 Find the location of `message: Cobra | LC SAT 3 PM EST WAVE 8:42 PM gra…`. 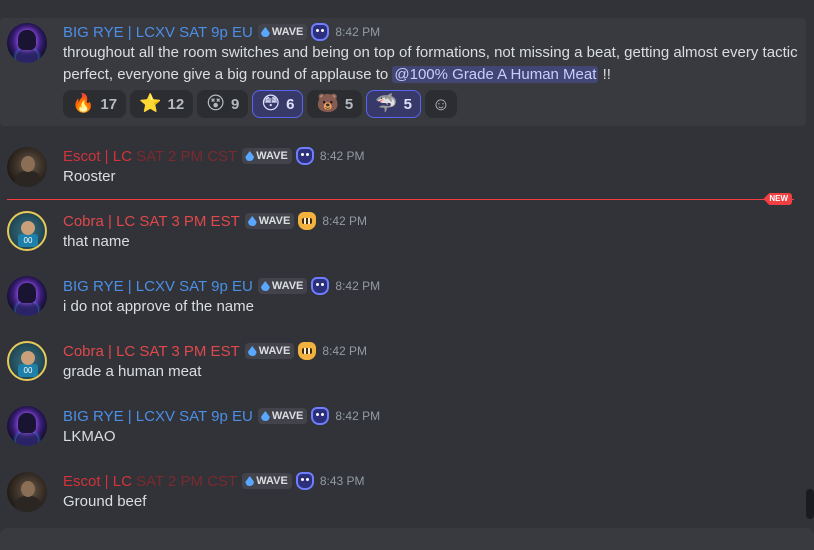

message: Cobra | LC SAT 3 PM EST WAVE 8:42 PM gra… is located at coordinates (407, 362).